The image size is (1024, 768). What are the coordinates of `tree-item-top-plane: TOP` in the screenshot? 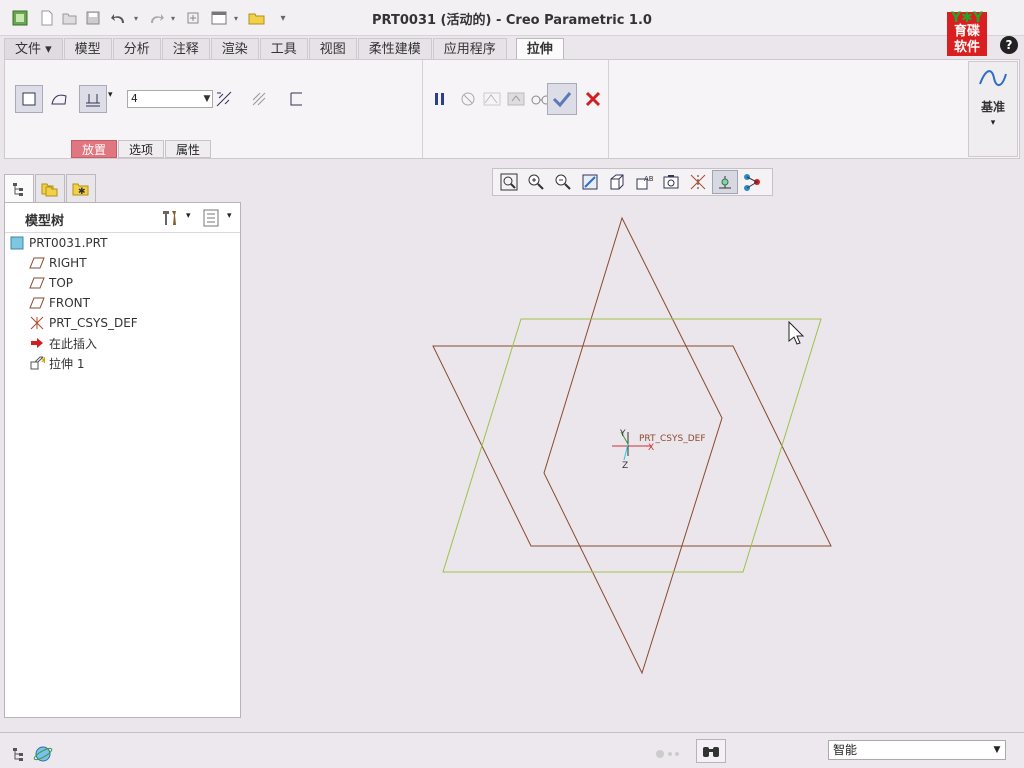 It's located at (51, 283).